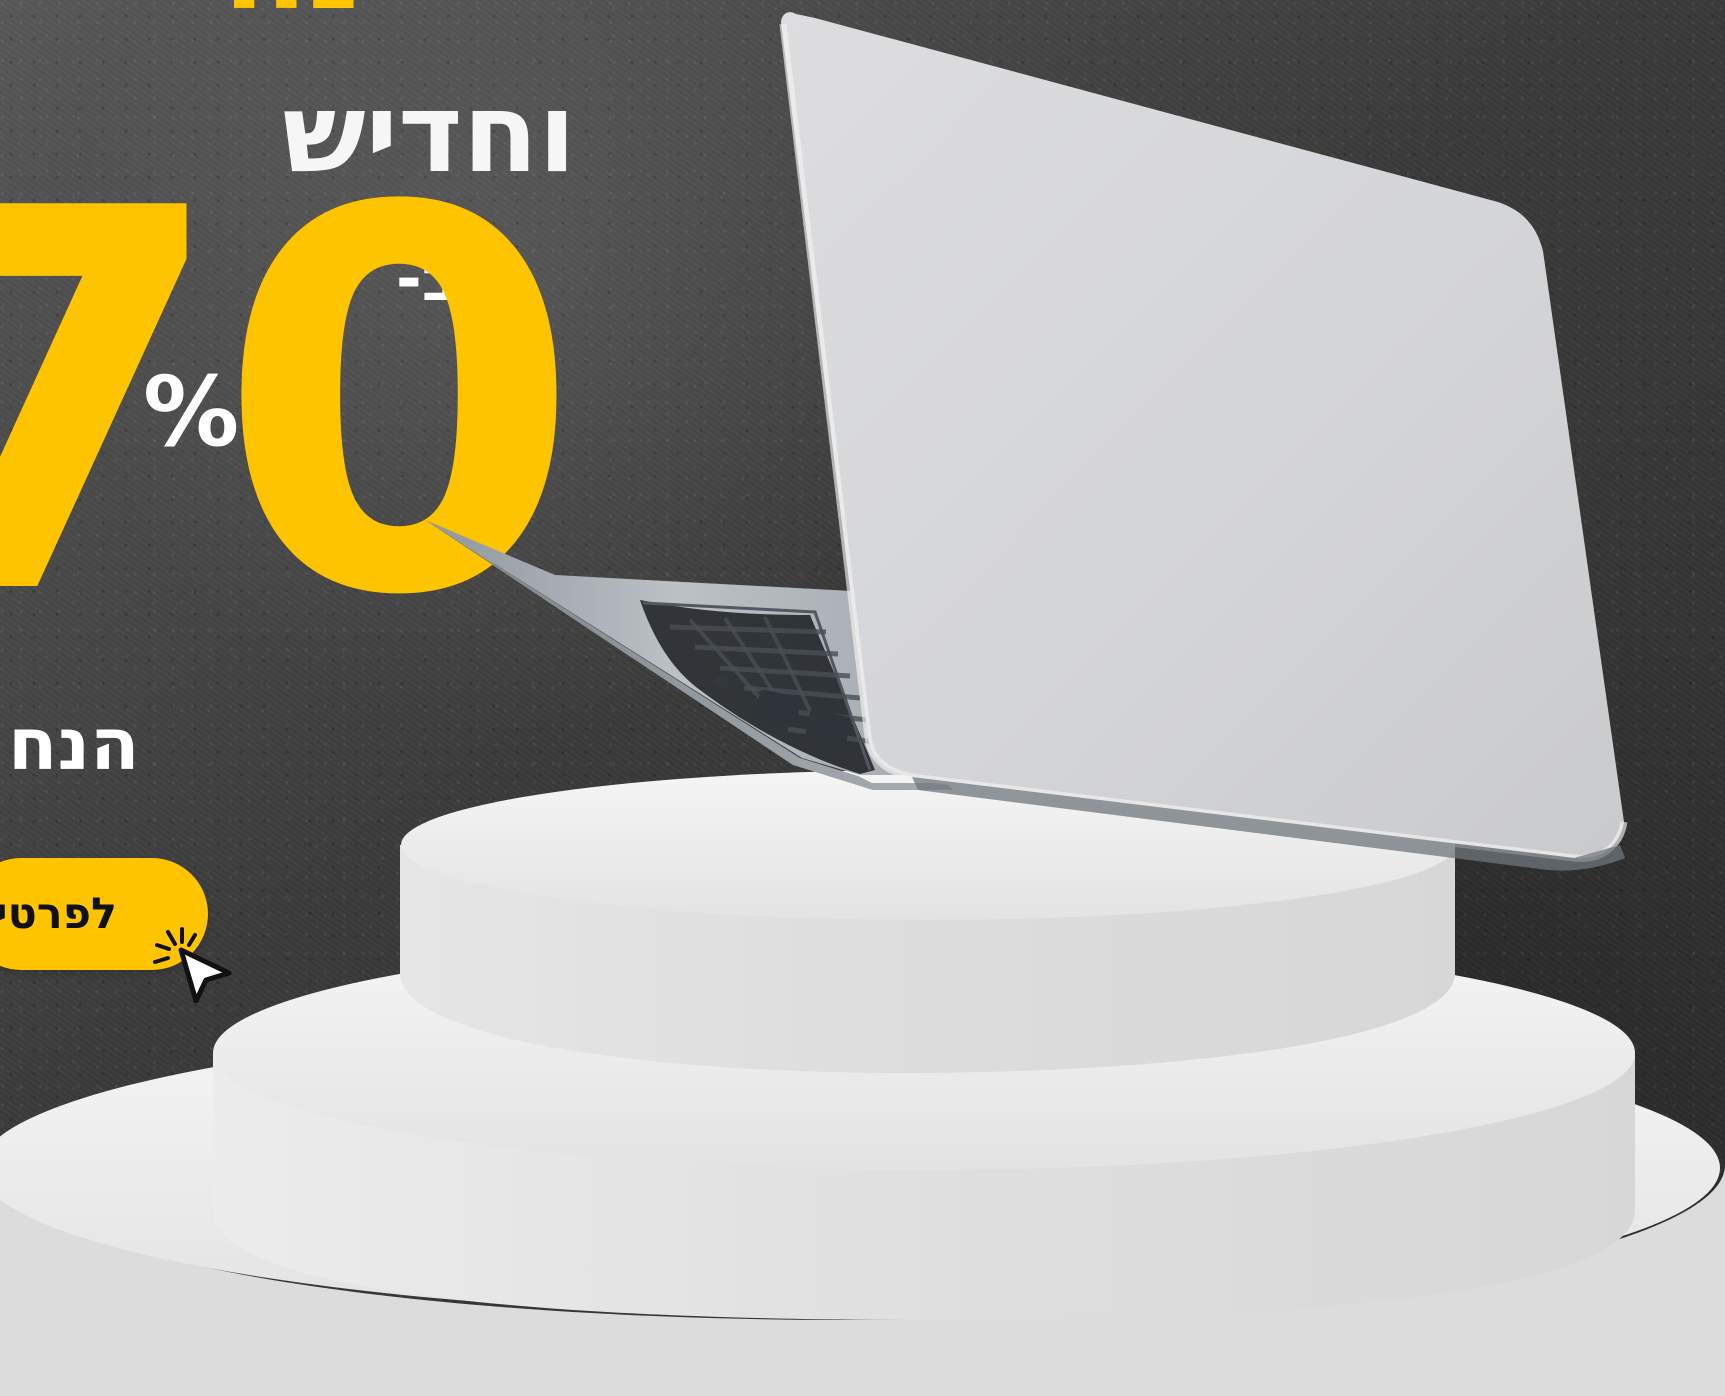 This screenshot has width=1725, height=1396. I want to click on cursor-click-icon, so click(192, 965).